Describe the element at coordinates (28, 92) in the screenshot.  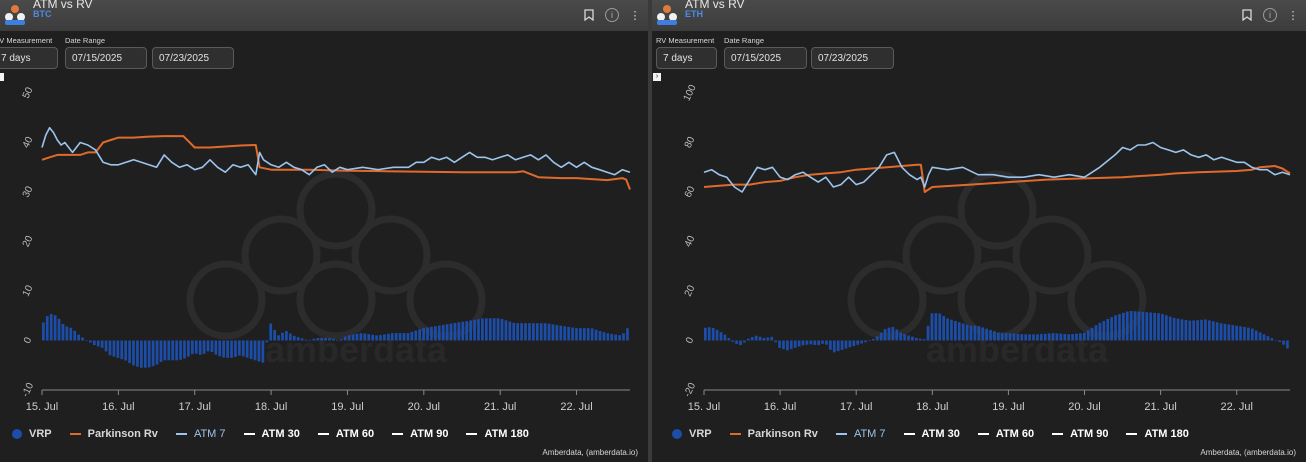
I see `y-tick-label: 50` at that location.